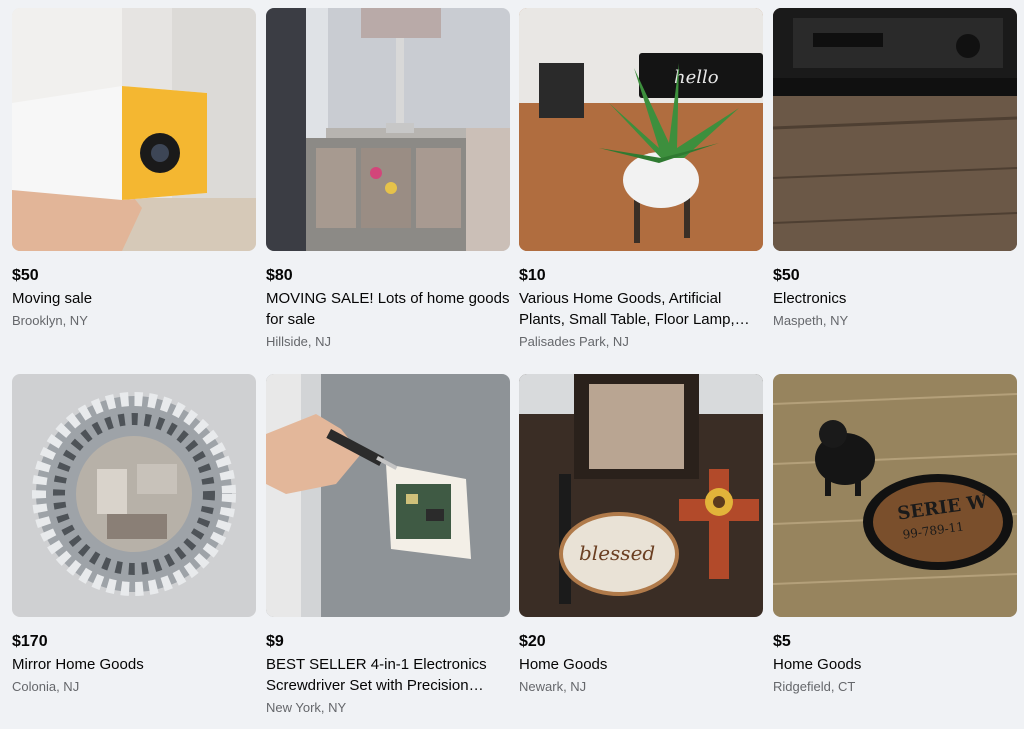 This screenshot has height=729, width=1024. I want to click on artificial-plant-image: hello, so click(641, 129).